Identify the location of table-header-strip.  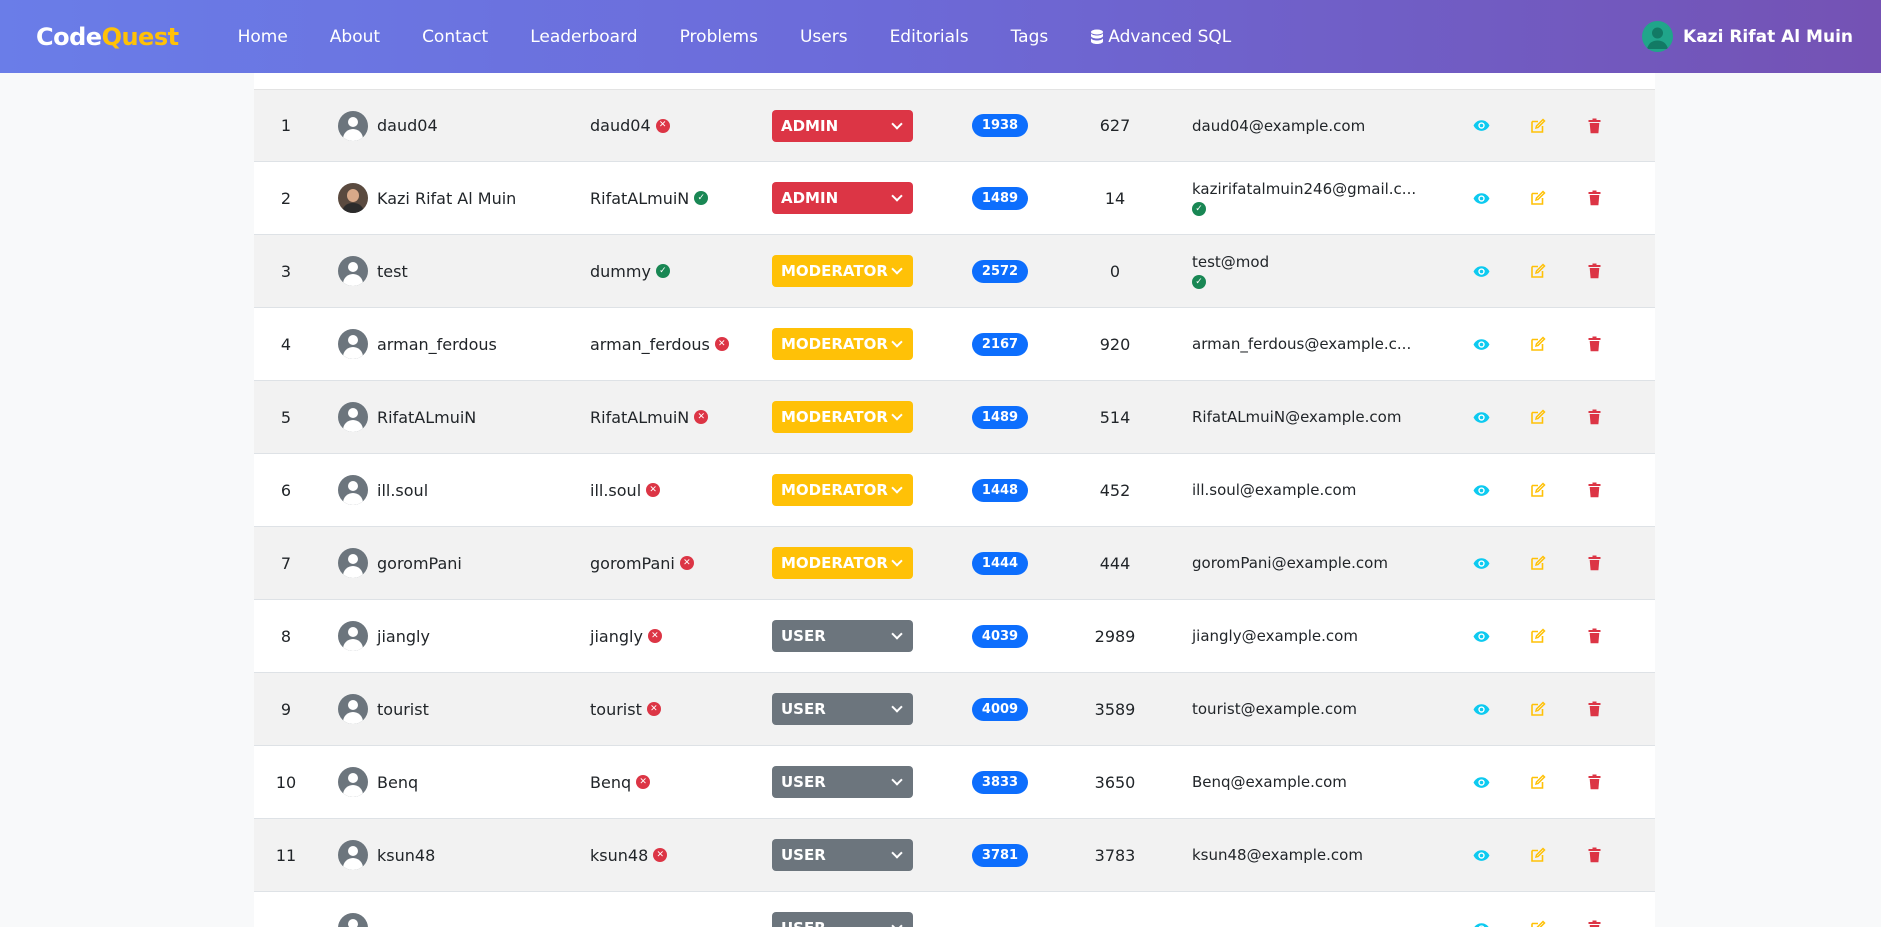
(954, 81).